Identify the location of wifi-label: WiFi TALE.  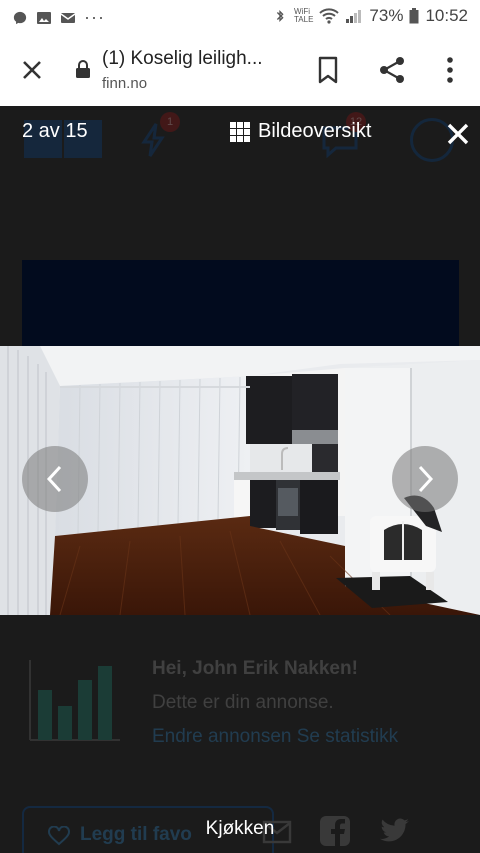
(303, 16).